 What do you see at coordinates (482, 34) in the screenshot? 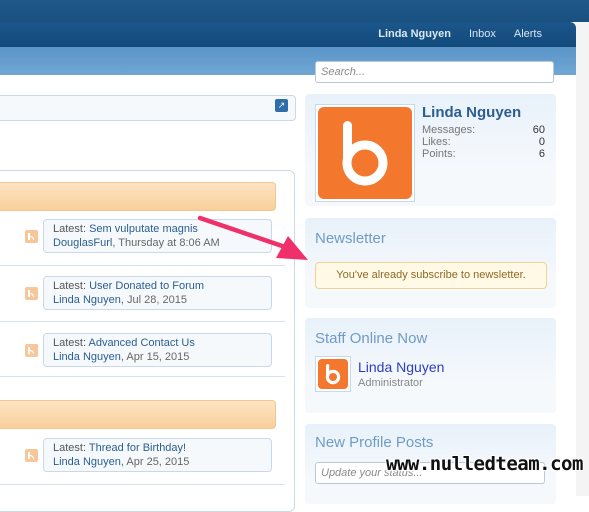
I see `nav-inbox-link: Inbox` at bounding box center [482, 34].